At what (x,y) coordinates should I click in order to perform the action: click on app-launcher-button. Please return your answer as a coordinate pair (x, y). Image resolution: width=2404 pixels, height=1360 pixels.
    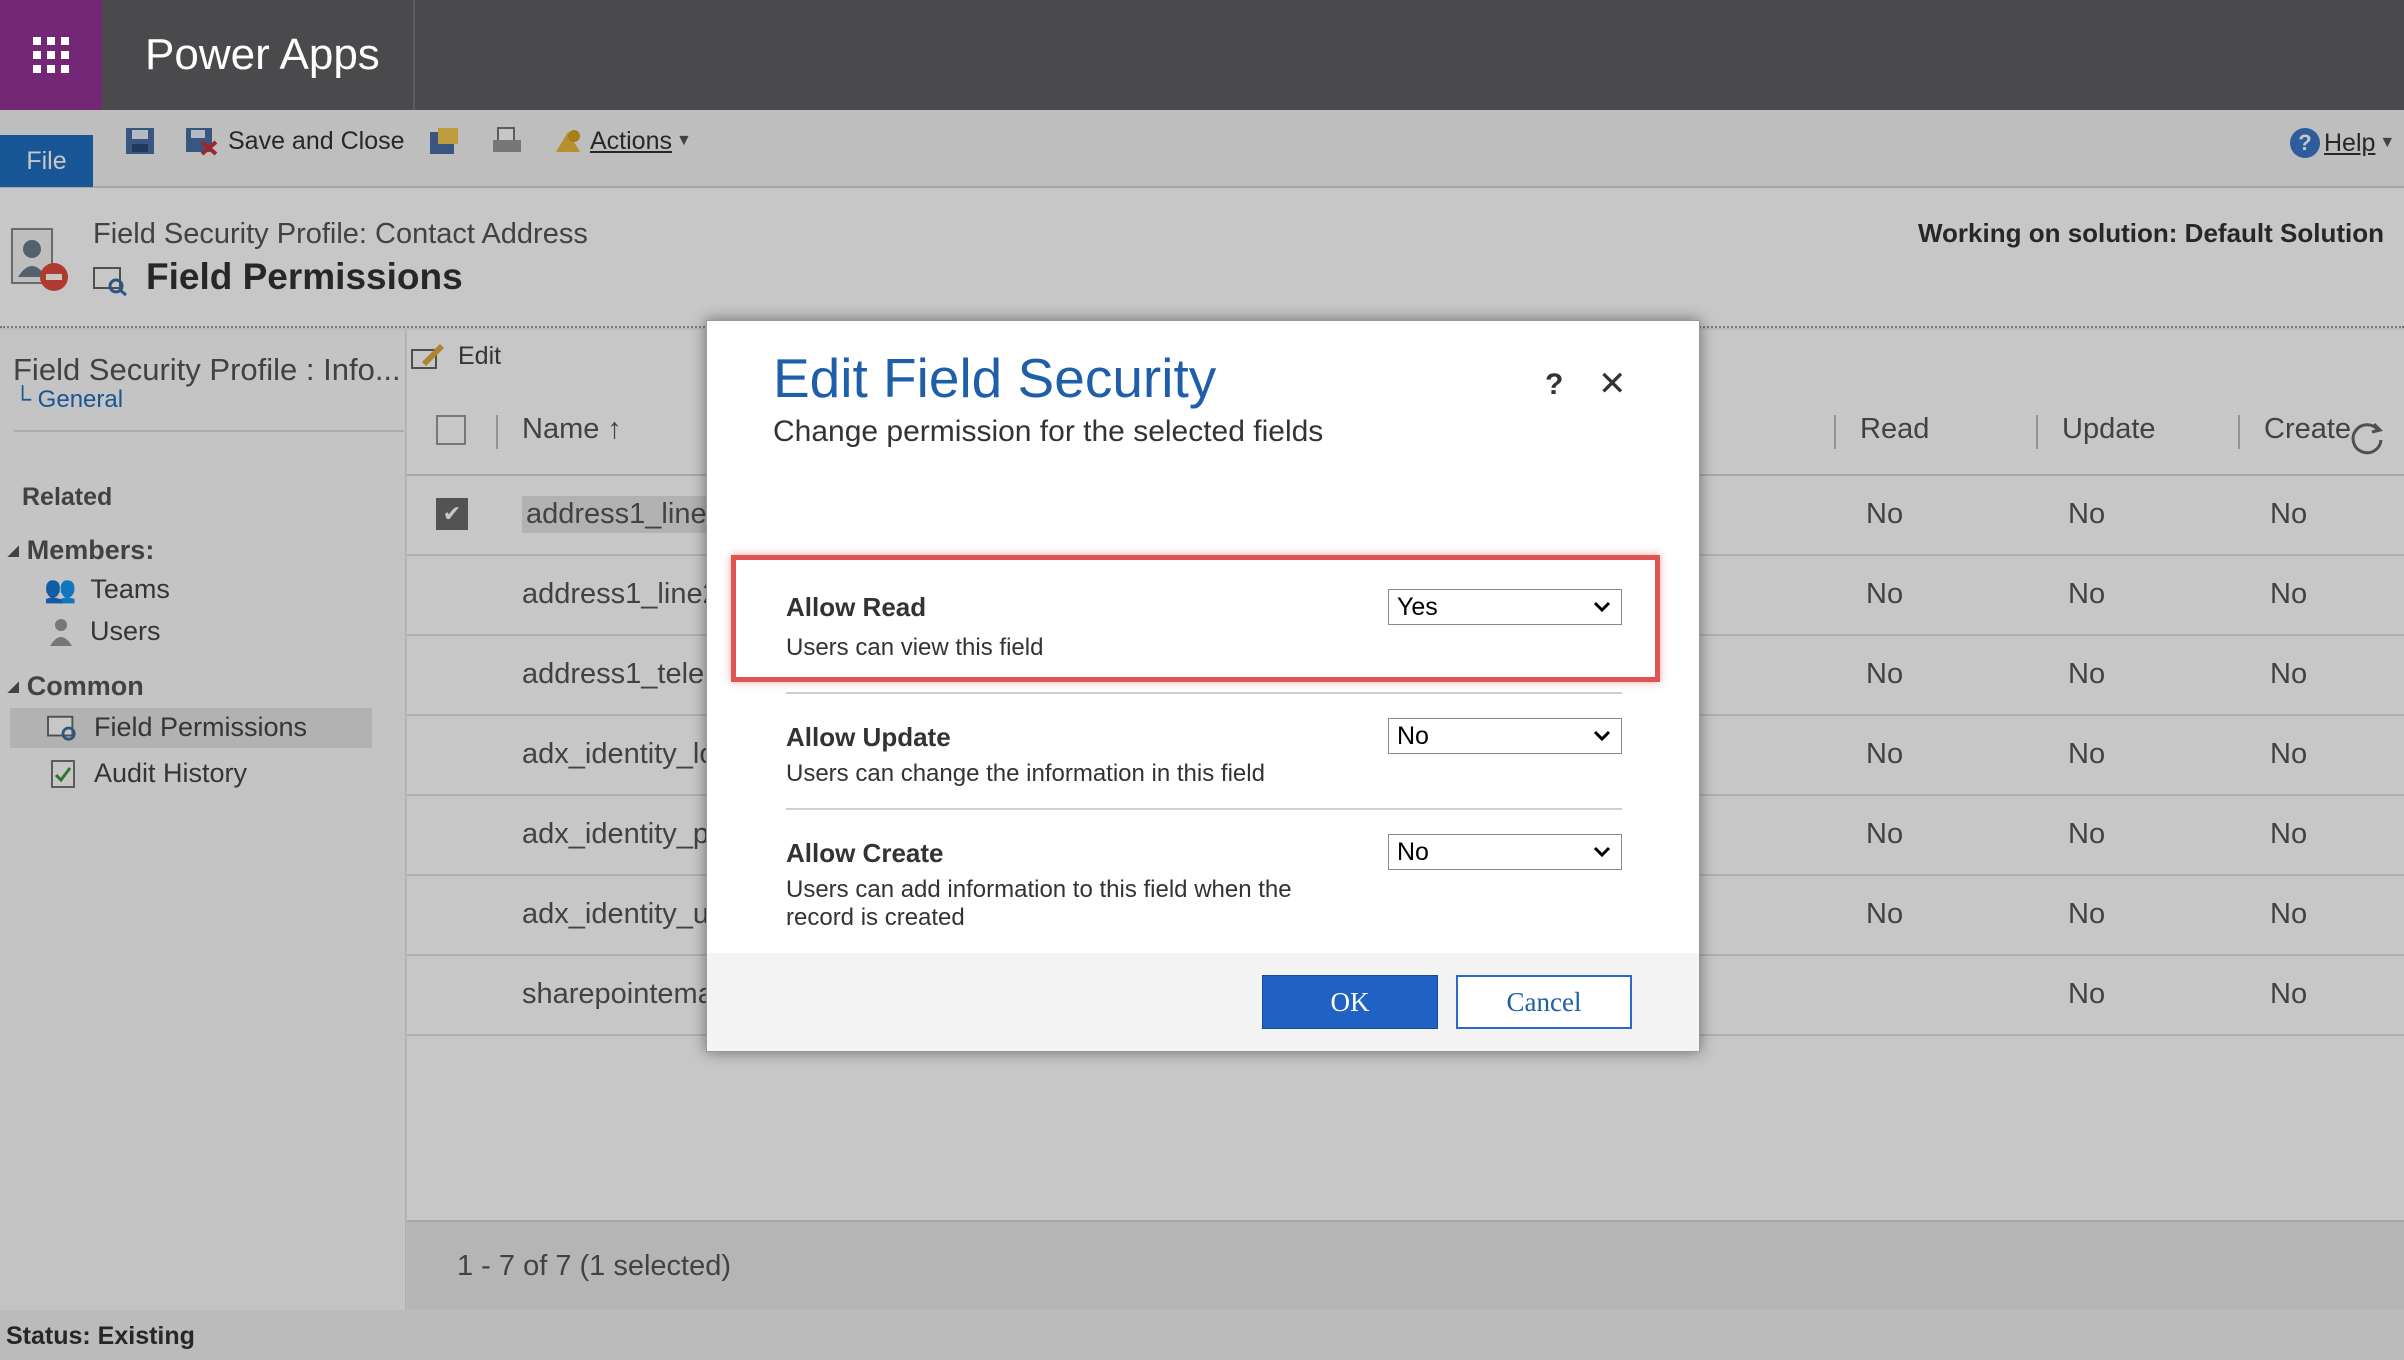
    Looking at the image, I should click on (51, 55).